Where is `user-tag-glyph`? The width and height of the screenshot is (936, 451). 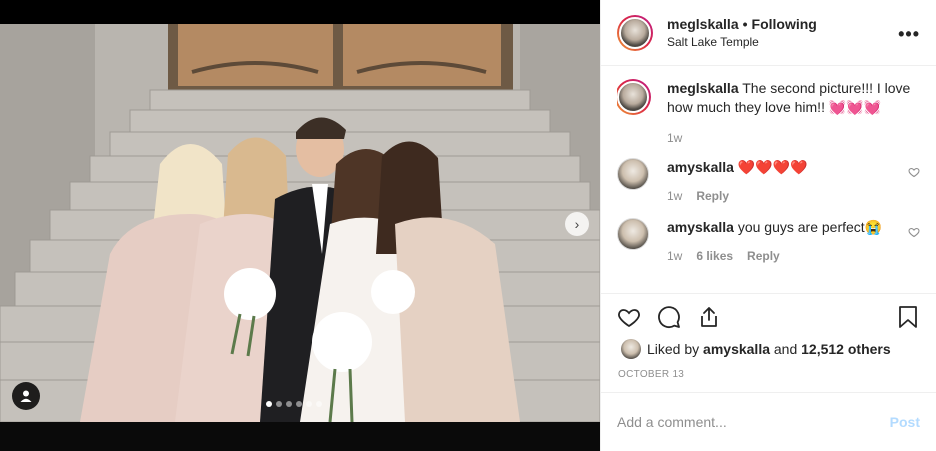
user-tag-glyph is located at coordinates (26, 396).